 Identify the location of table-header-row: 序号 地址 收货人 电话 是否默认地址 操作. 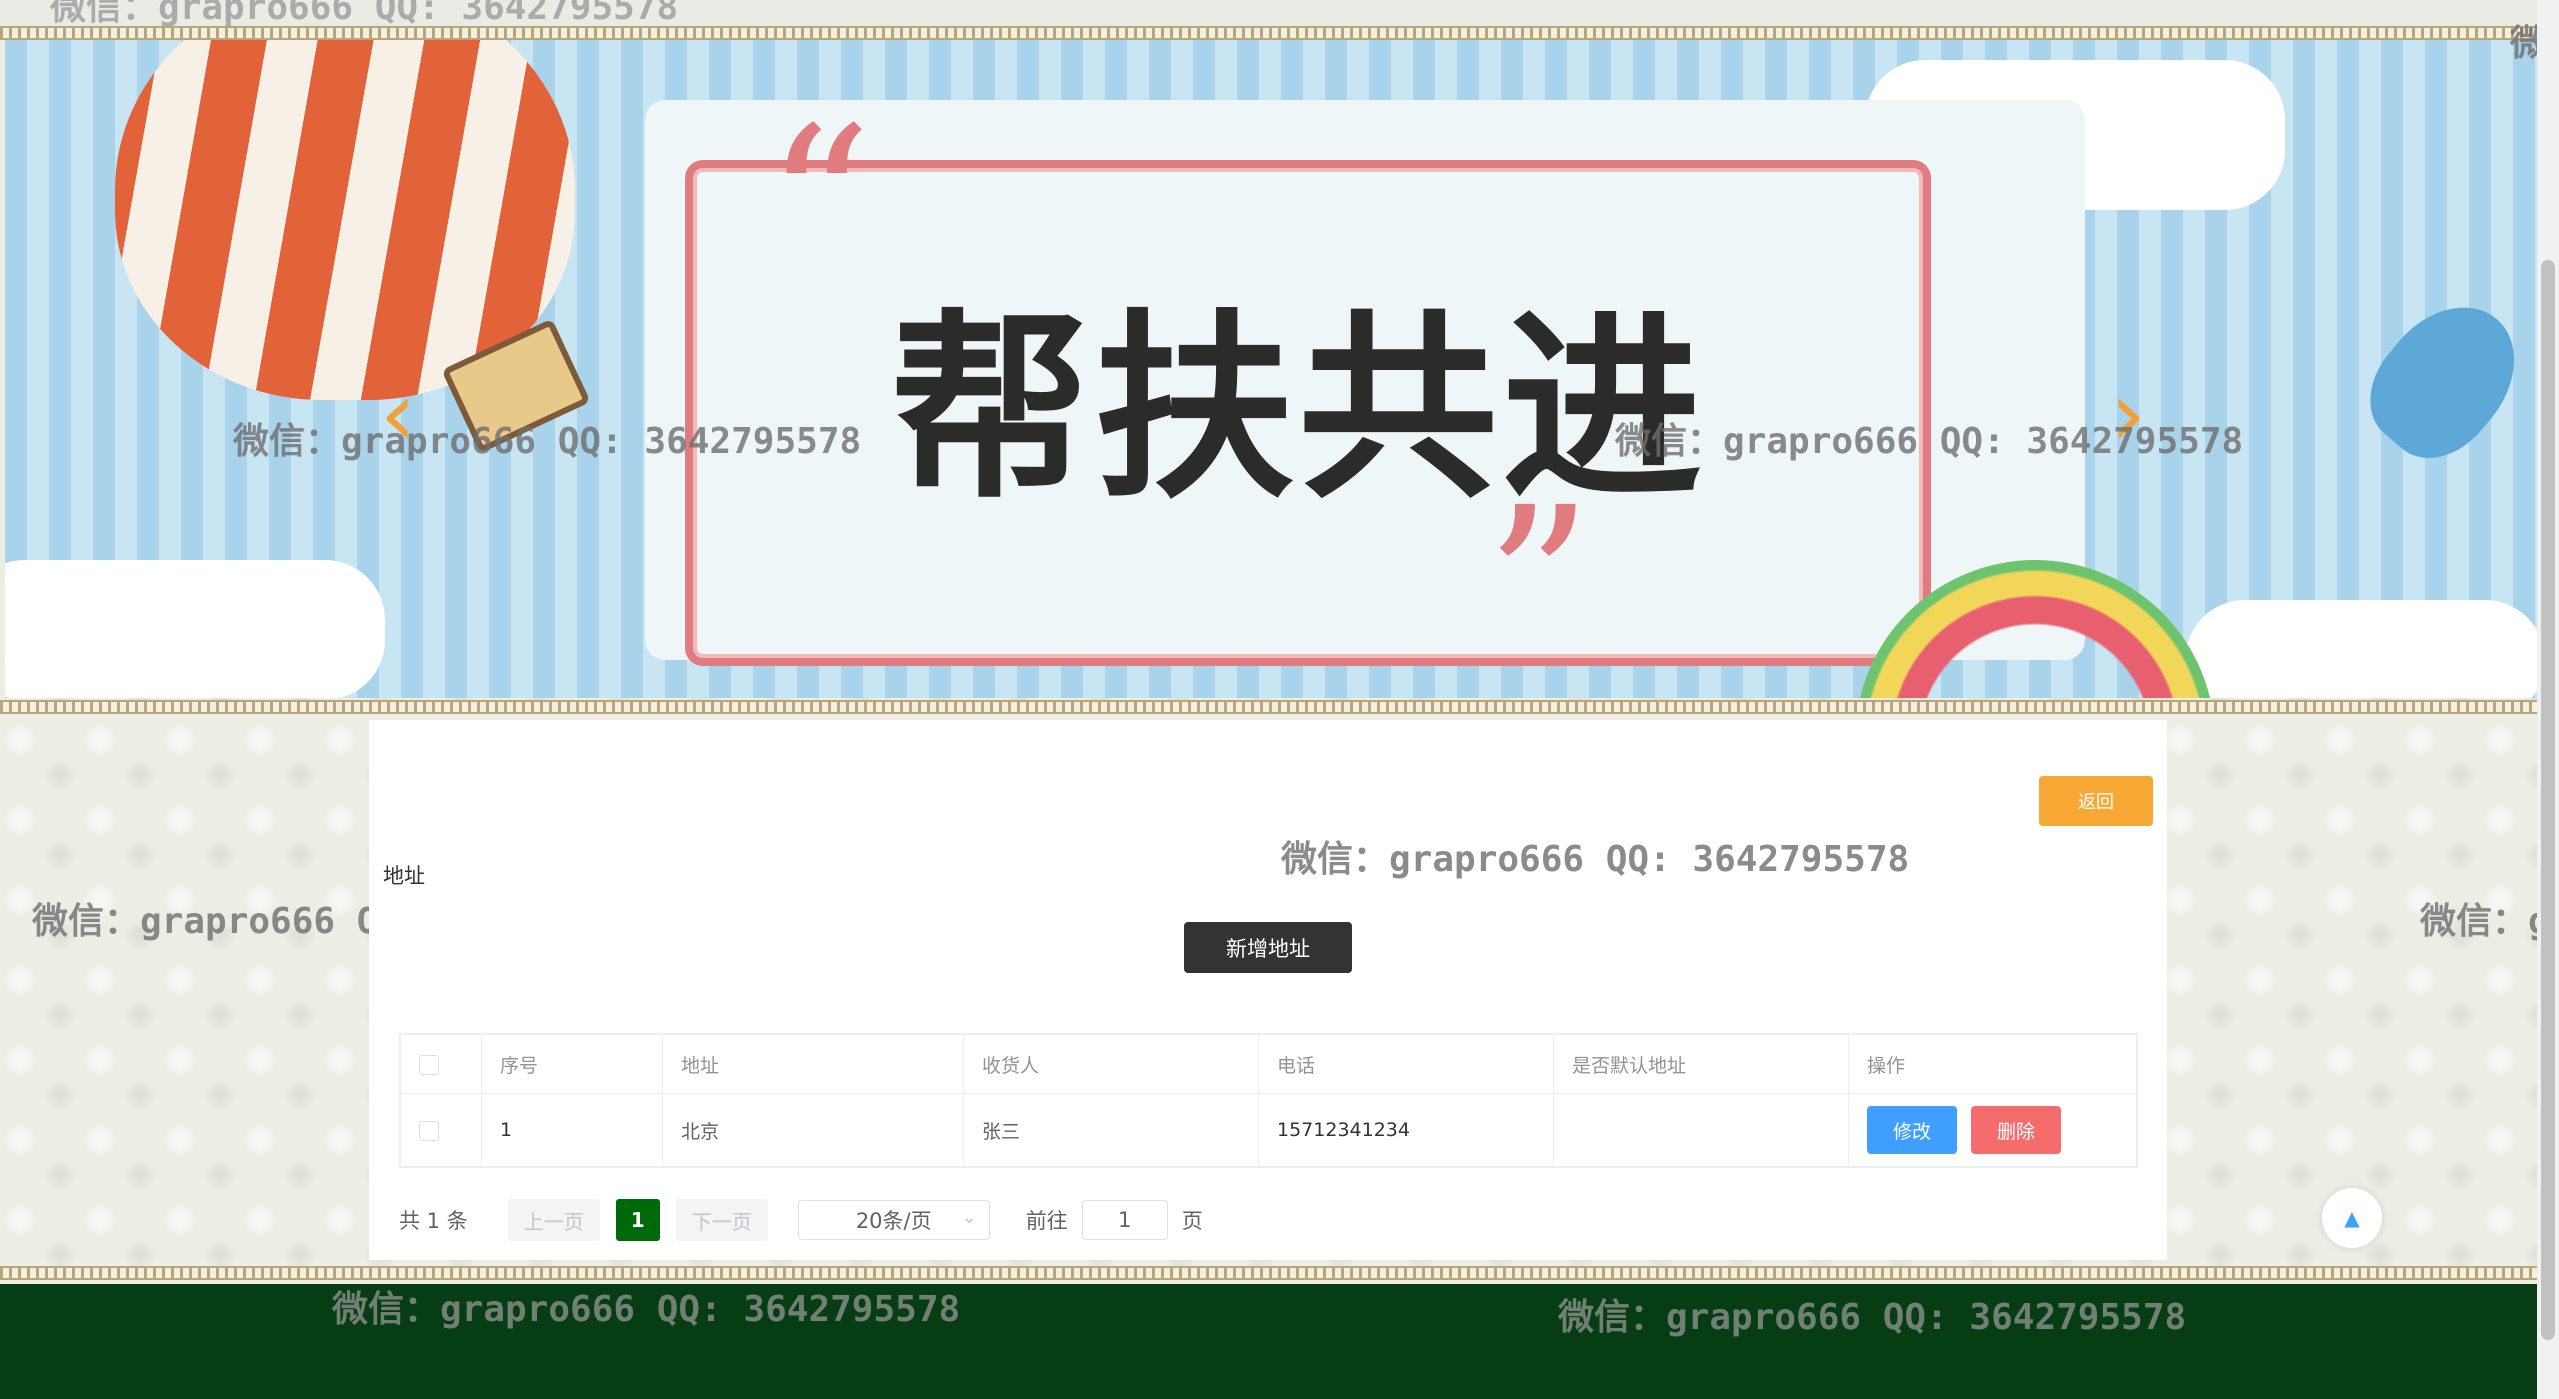
(1269, 1064).